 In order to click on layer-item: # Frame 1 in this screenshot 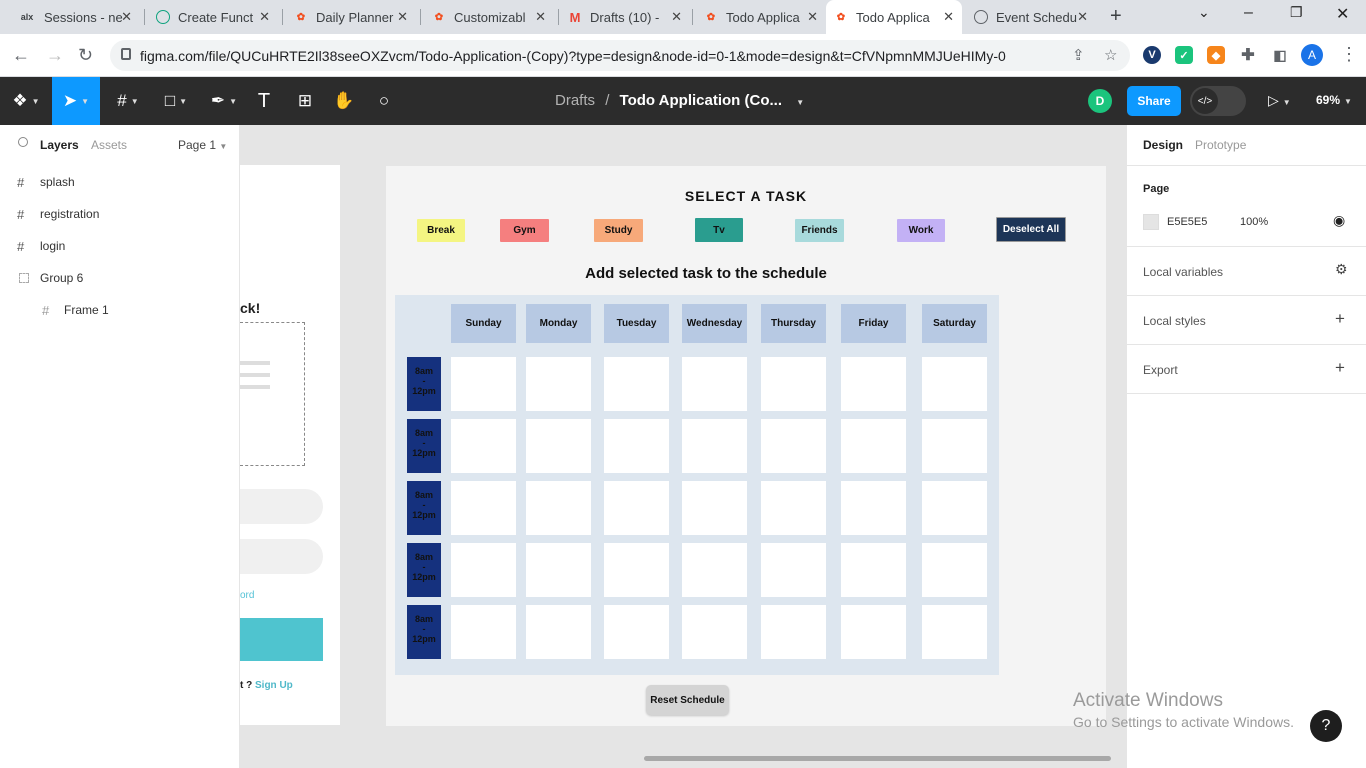, I will do `click(120, 310)`.